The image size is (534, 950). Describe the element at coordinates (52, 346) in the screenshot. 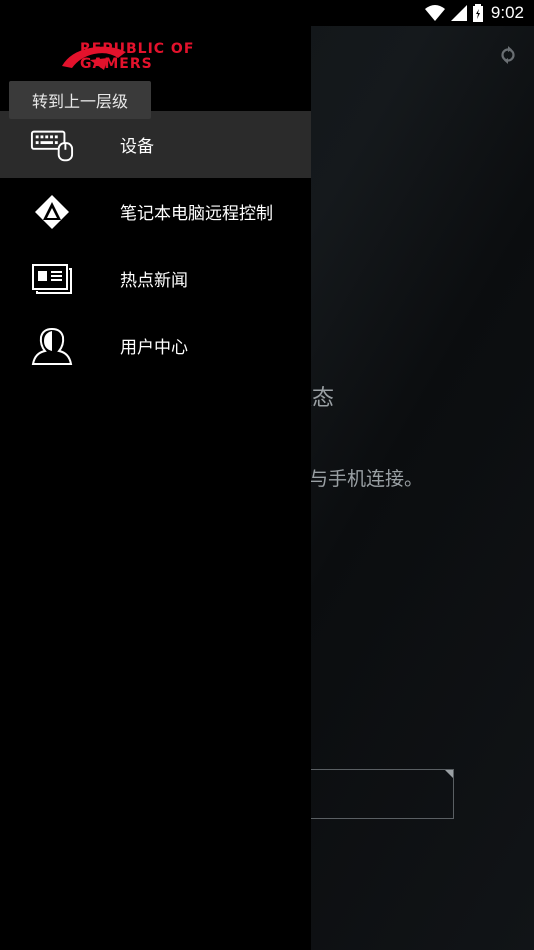

I see `user-icon` at that location.